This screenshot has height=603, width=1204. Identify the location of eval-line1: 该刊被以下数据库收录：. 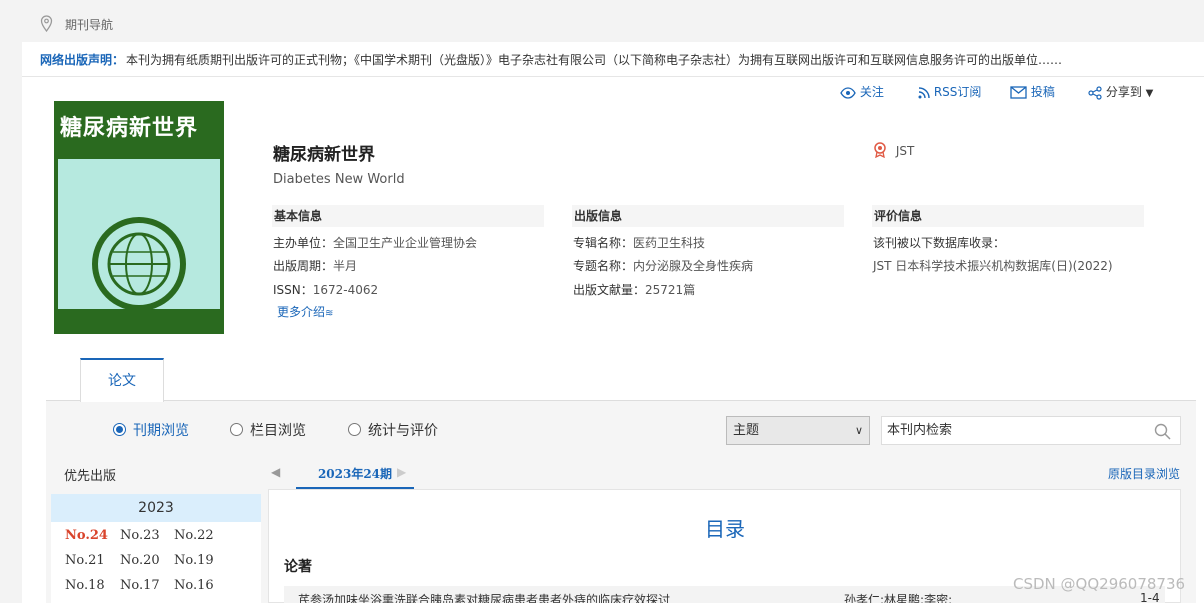
(939, 243).